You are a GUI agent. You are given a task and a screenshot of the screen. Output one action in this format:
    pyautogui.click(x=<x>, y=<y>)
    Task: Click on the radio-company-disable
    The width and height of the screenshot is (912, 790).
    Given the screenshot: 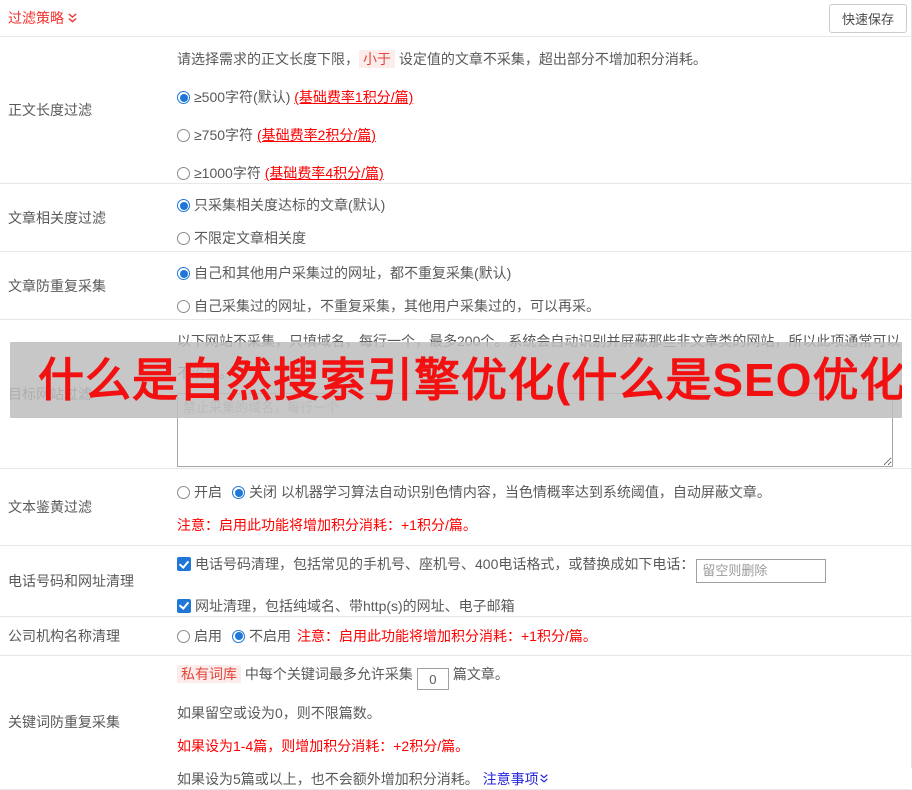 What is the action you would take?
    pyautogui.click(x=238, y=636)
    